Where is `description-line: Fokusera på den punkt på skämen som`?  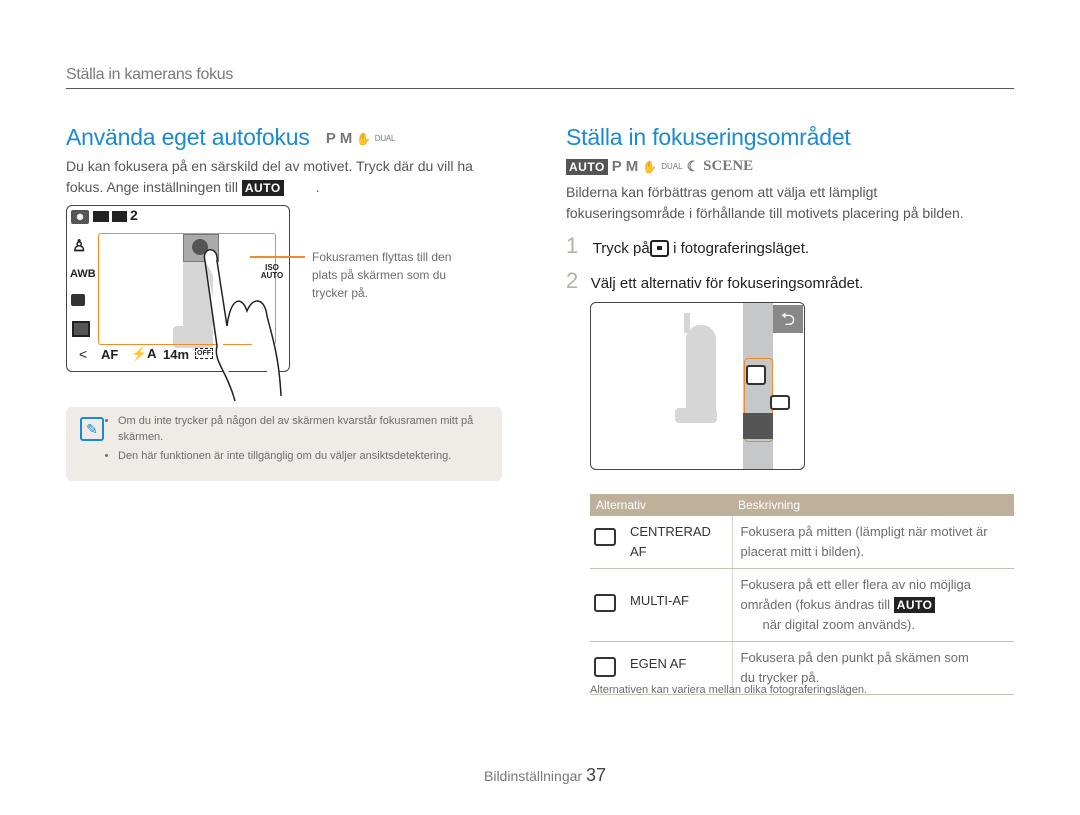 description-line: Fokusera på den punkt på skämen som is located at coordinates (854, 657).